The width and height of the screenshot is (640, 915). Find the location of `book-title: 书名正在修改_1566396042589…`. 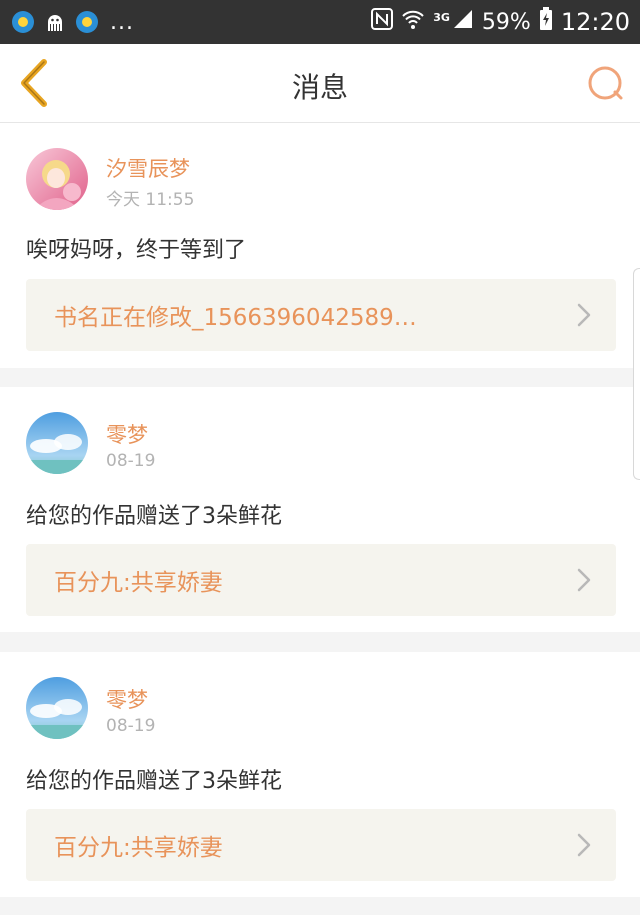

book-title: 书名正在修改_1566396042589… is located at coordinates (235, 318).